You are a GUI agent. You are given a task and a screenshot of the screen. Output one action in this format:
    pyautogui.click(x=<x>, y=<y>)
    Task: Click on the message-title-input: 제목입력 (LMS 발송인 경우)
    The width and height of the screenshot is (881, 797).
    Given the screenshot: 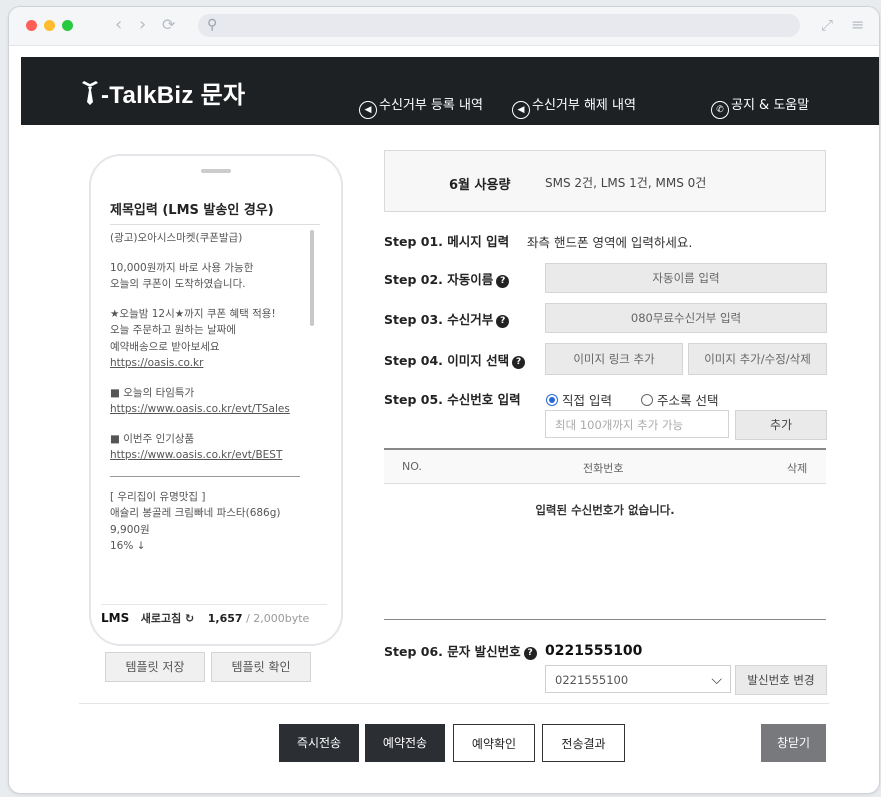 What is the action you would take?
    pyautogui.click(x=192, y=208)
    